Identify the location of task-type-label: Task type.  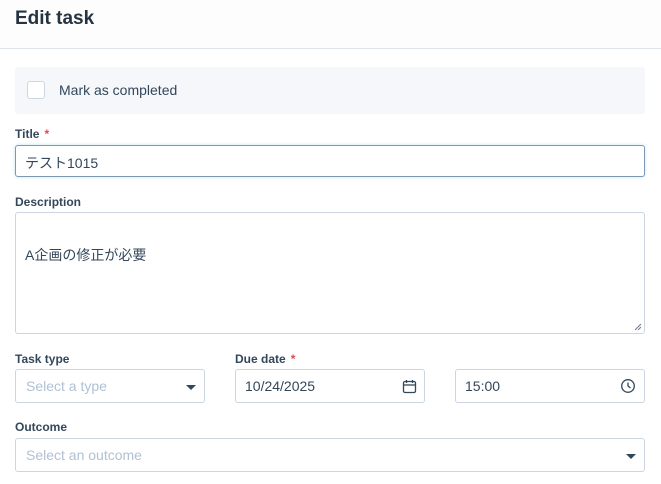
(42, 359).